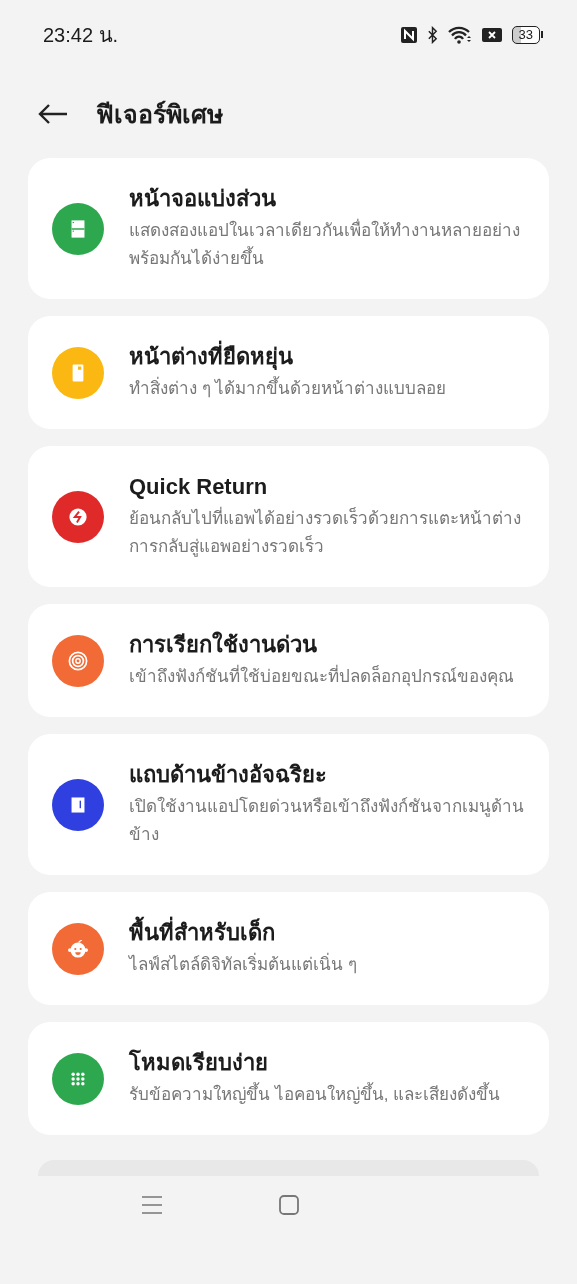 This screenshot has width=577, height=1284. I want to click on feature-description: รับข้อความใหญ่ขึ้น ไอคอนใหญ่ขึ้น, และเสียงดังขึ้น, so click(329, 1095).